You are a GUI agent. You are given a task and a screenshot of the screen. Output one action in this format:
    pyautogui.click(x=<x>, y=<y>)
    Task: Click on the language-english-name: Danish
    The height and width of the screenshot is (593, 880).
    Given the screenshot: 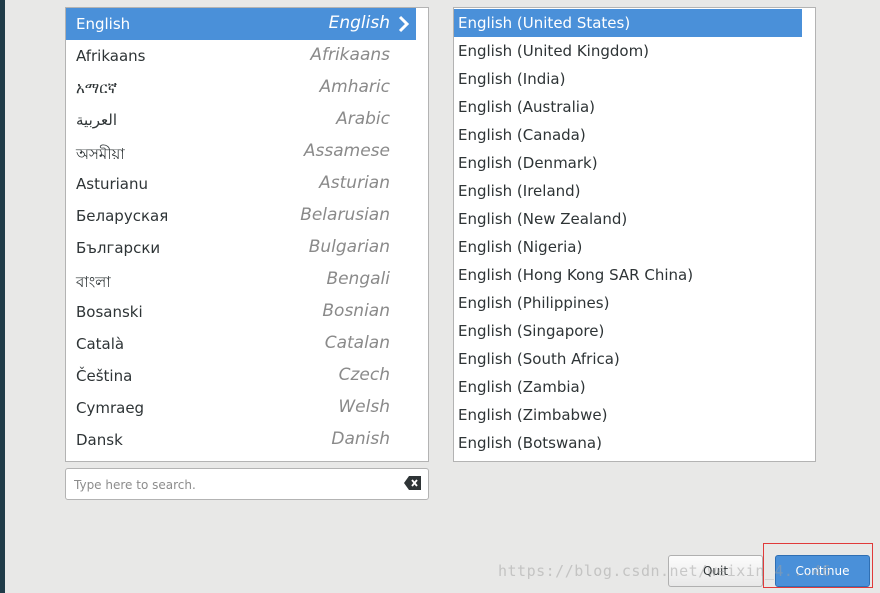 What is the action you would take?
    pyautogui.click(x=360, y=439)
    